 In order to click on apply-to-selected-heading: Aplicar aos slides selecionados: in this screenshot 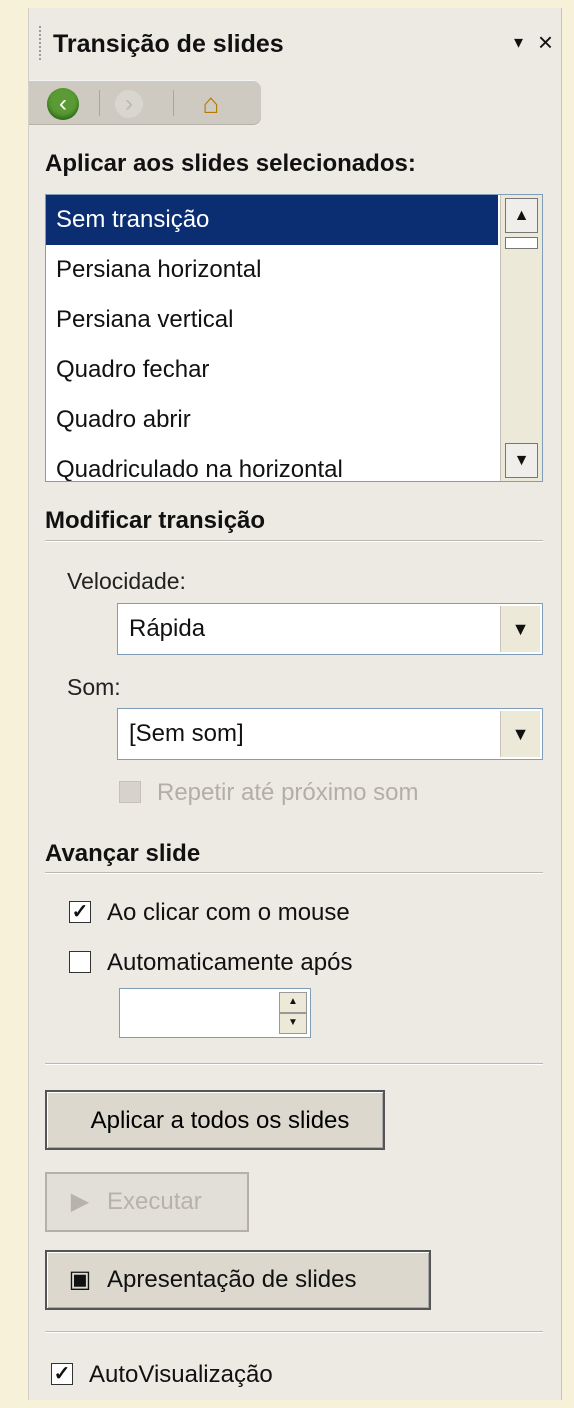, I will do `click(230, 163)`.